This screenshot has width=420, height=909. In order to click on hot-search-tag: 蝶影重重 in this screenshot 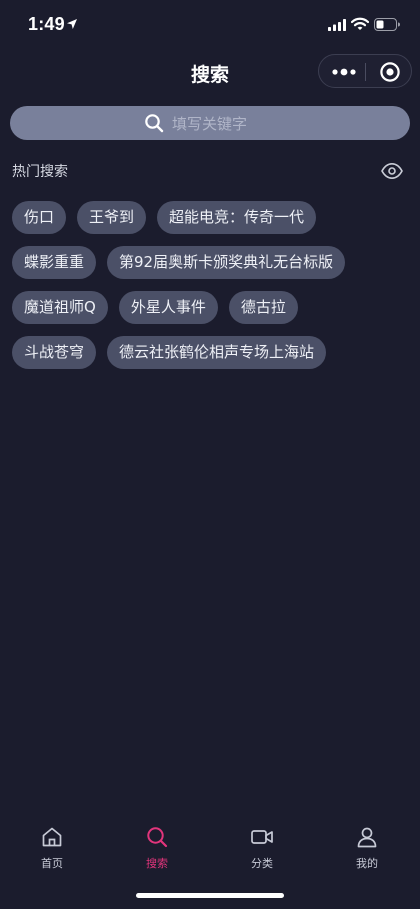, I will do `click(54, 262)`.